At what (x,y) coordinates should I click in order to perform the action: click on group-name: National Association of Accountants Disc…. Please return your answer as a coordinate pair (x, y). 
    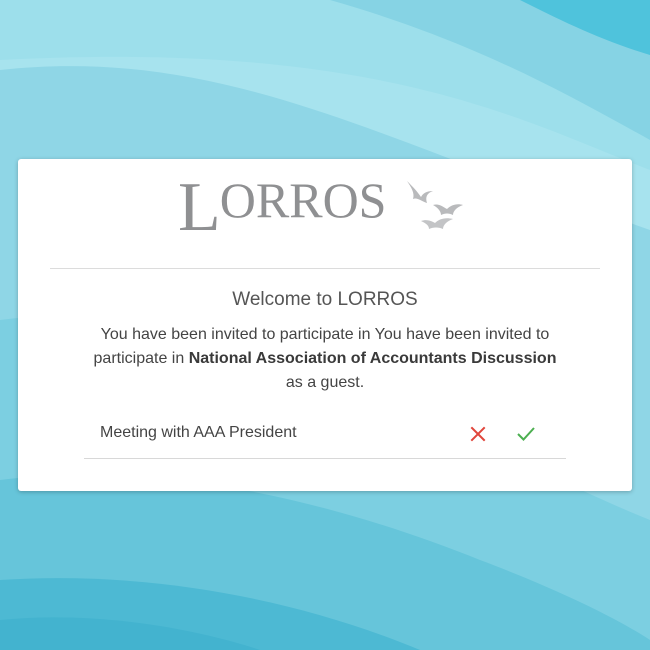
    Looking at the image, I should click on (372, 358).